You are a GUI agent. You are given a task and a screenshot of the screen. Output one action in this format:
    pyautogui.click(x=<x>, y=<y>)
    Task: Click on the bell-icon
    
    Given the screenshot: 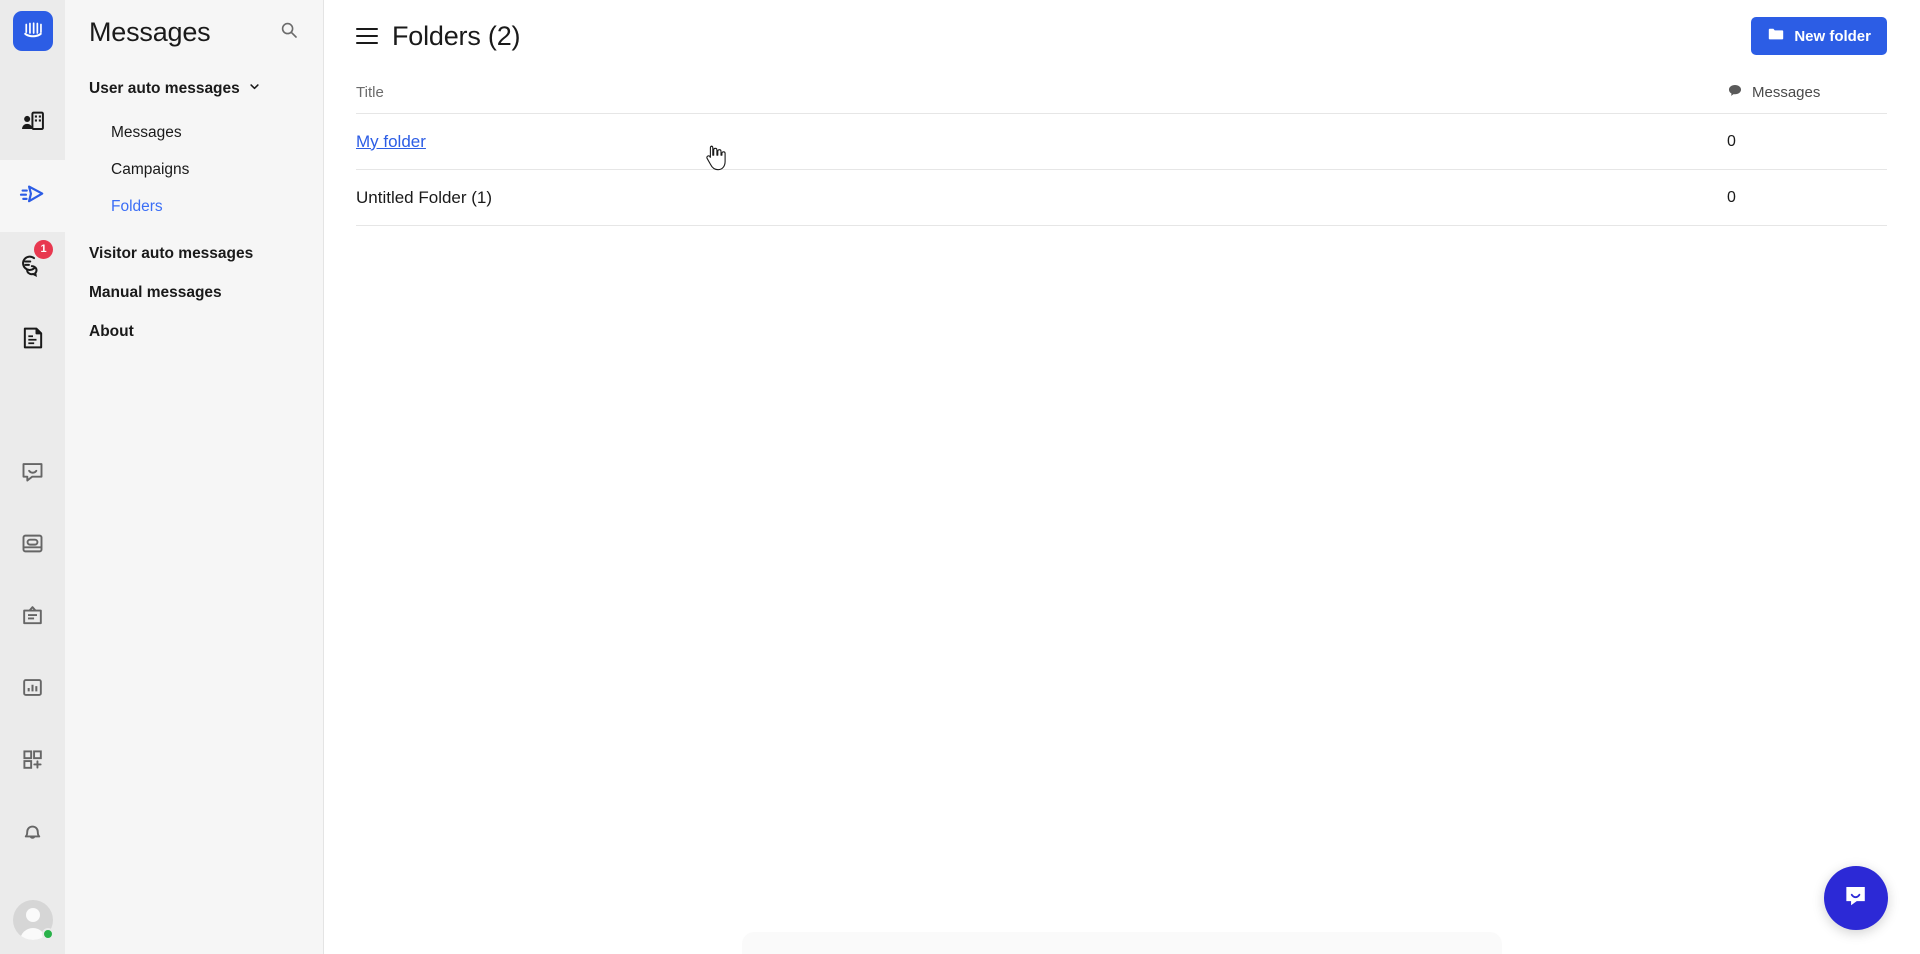 What is the action you would take?
    pyautogui.click(x=32, y=834)
    